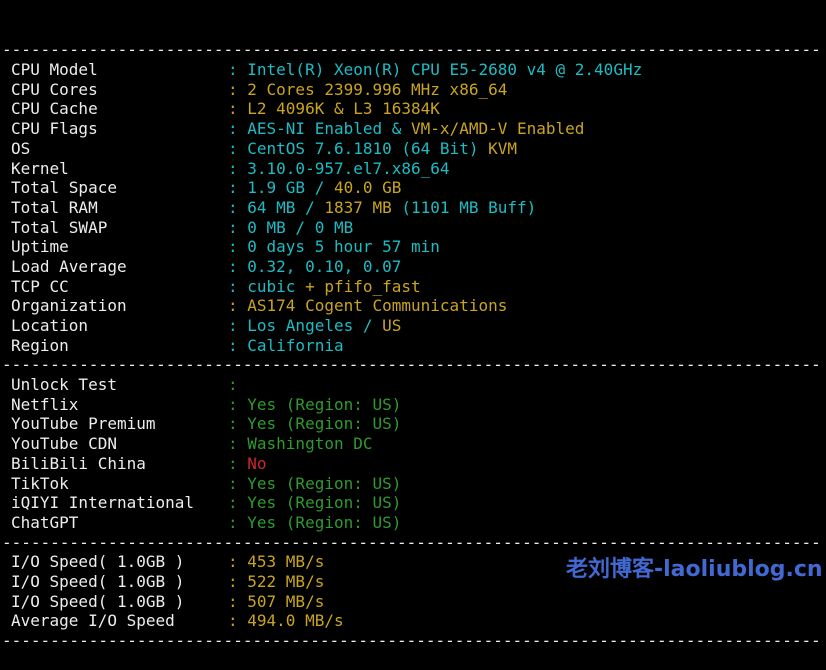  I want to click on output-row: Total Space : 1.9 GB / 40.0 GB, so click(414, 188).